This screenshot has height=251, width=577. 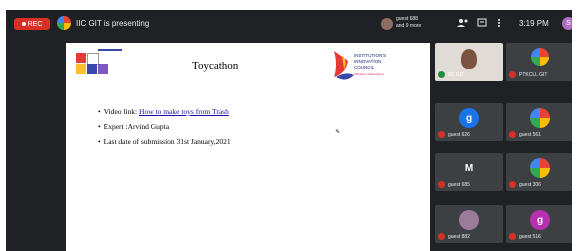 I want to click on recording-badge: REC, so click(x=32, y=24).